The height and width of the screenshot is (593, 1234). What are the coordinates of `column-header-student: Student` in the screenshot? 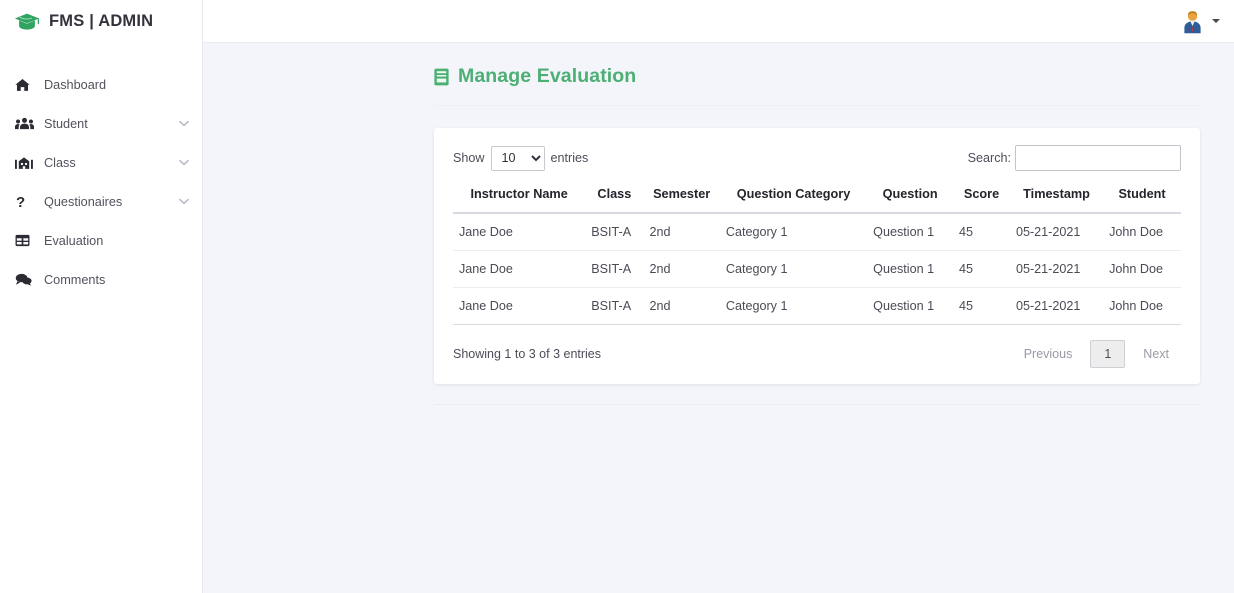 It's located at (1142, 198).